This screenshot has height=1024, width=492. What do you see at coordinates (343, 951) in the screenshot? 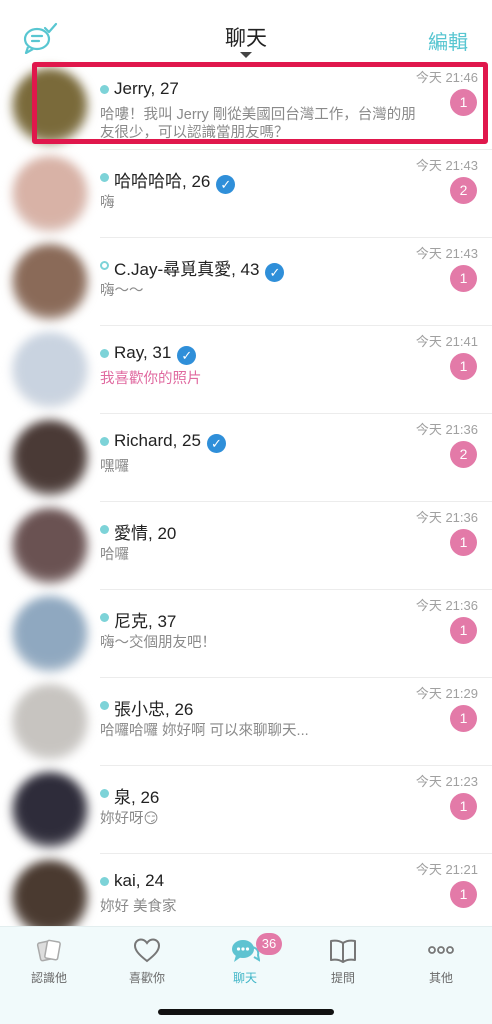
I see `book-icon` at bounding box center [343, 951].